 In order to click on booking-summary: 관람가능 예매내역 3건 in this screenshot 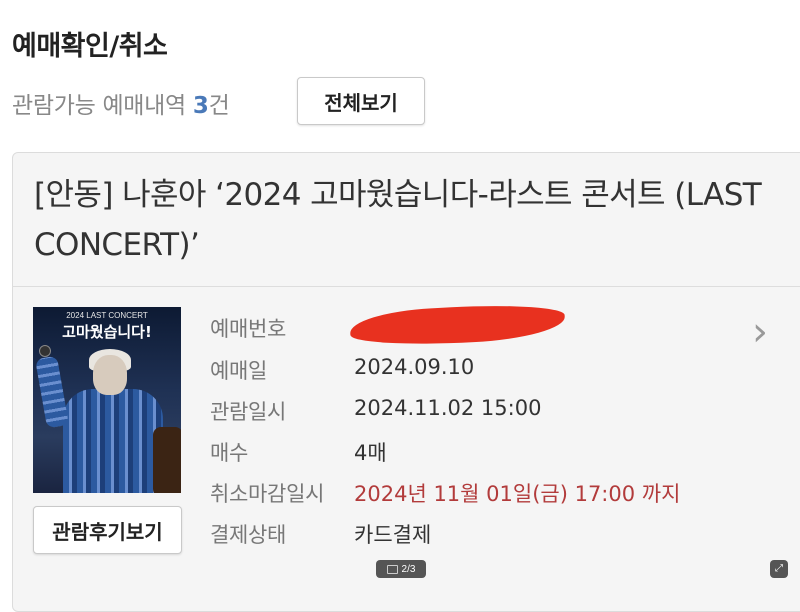, I will do `click(121, 103)`.